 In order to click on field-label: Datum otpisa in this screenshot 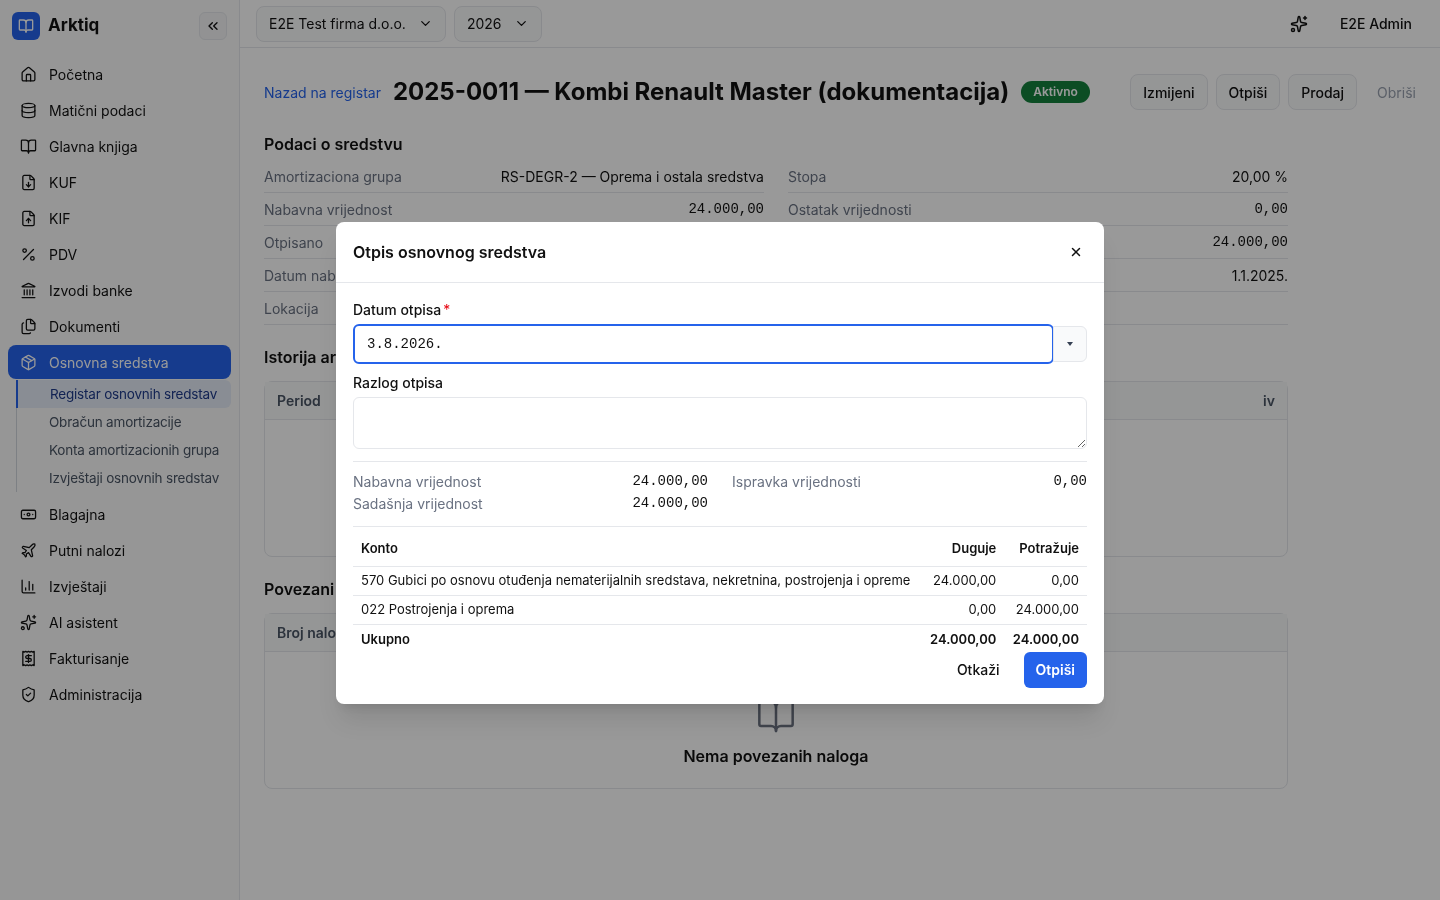, I will do `click(397, 310)`.